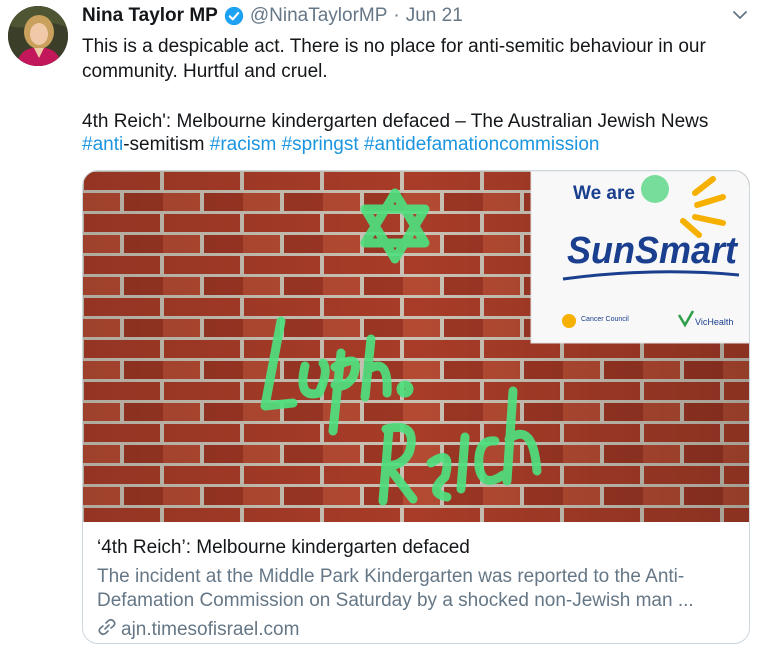 The width and height of the screenshot is (768, 651). What do you see at coordinates (652, 251) in the screenshot?
I see `sign-brand: SunSmart` at bounding box center [652, 251].